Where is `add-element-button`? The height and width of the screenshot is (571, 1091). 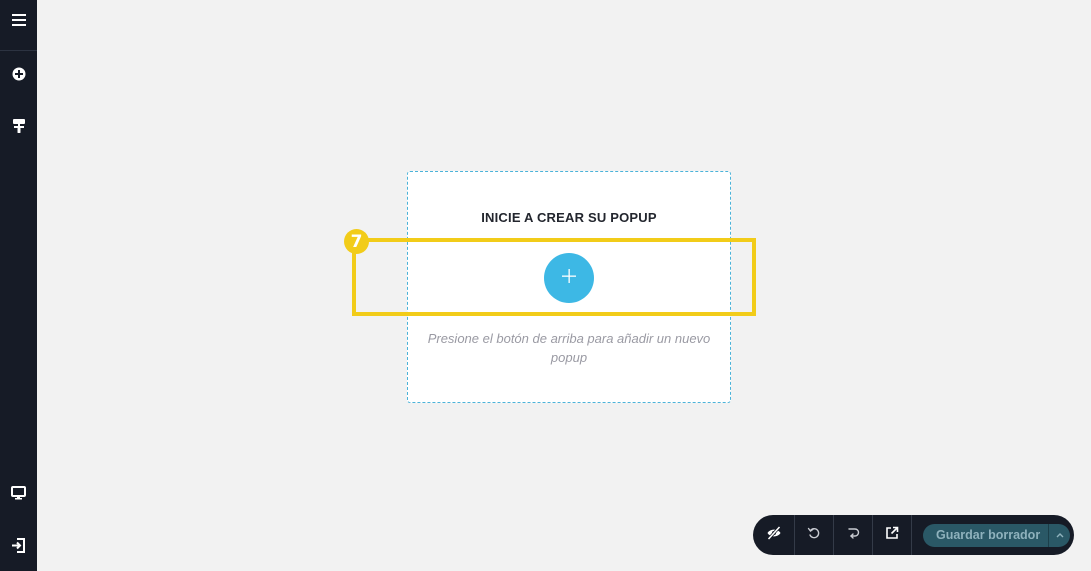 add-element-button is located at coordinates (18, 76).